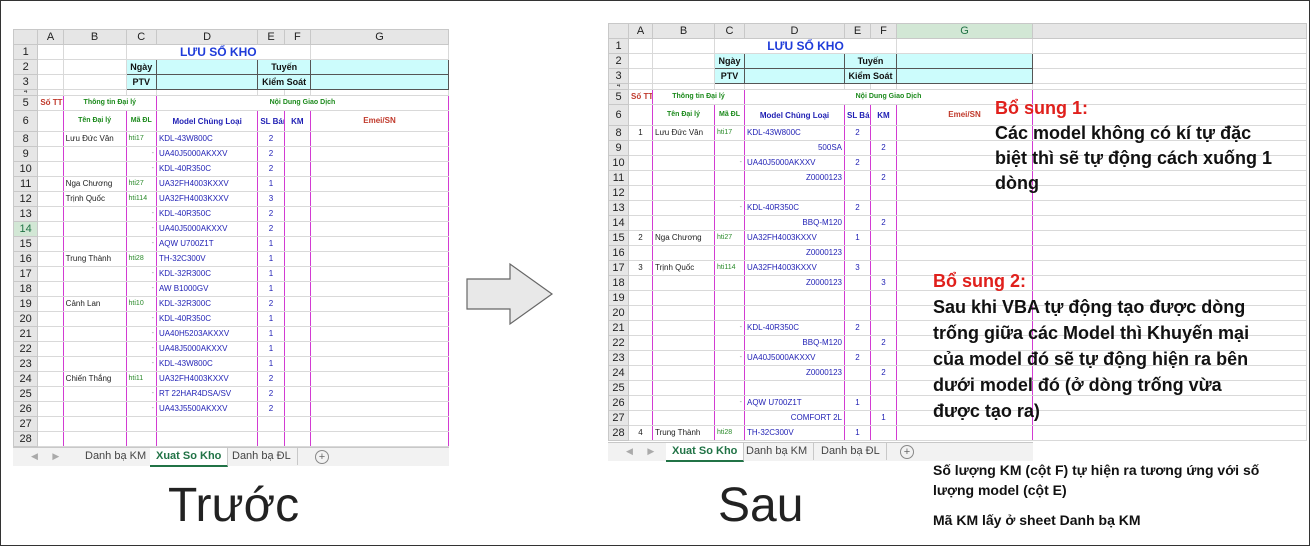 This screenshot has width=1310, height=546. Describe the element at coordinates (883, 418) in the screenshot. I see `km-qty: 1` at that location.